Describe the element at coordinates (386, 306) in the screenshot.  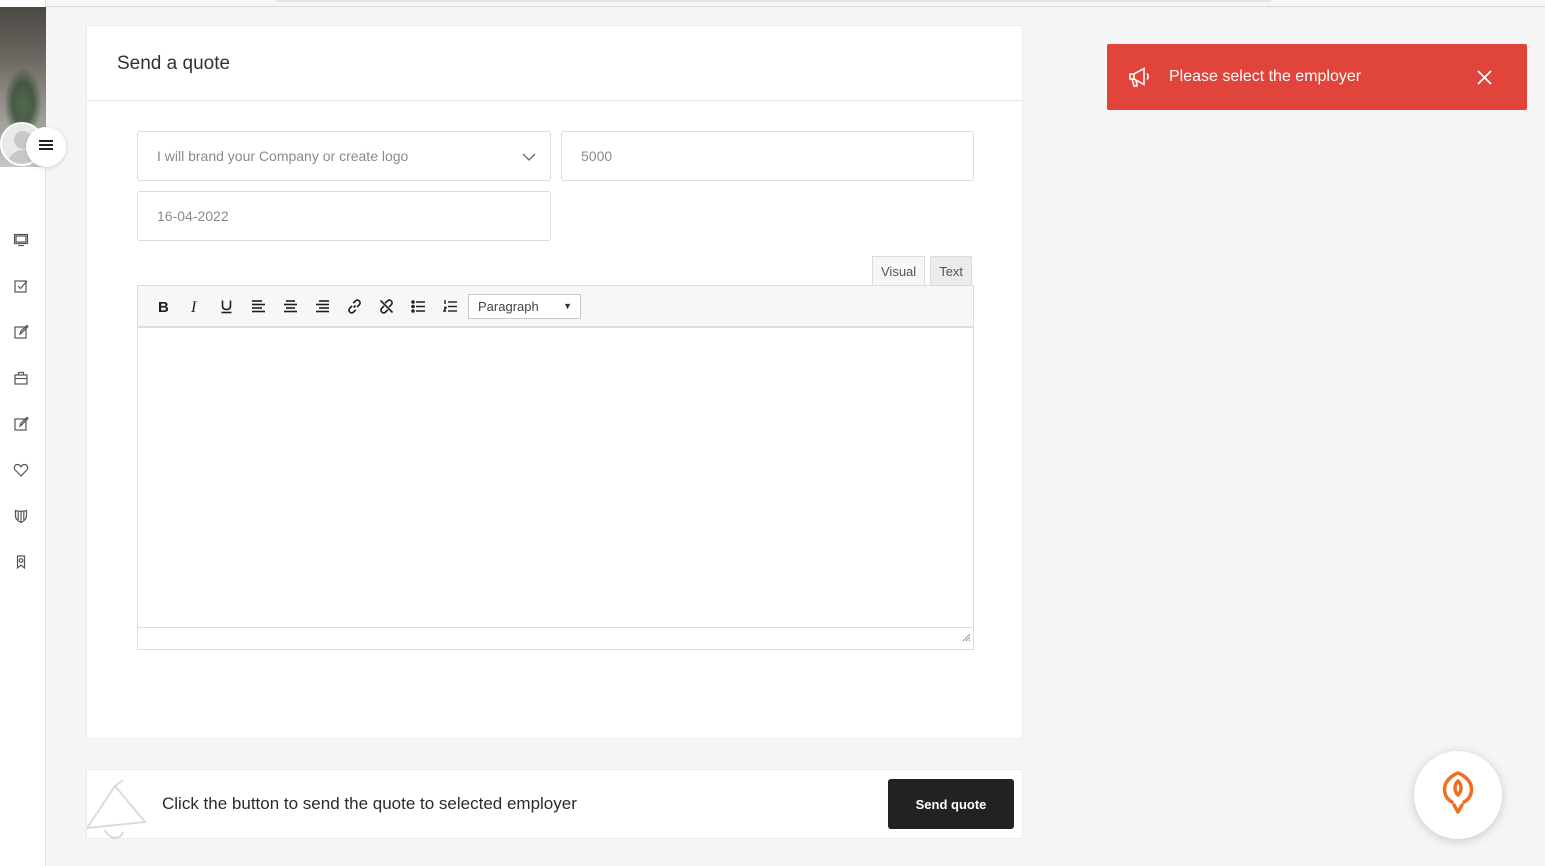
I see `unlink-icon` at that location.